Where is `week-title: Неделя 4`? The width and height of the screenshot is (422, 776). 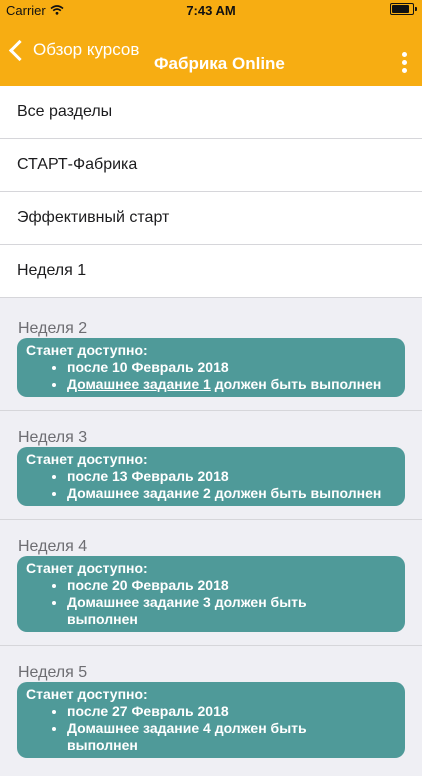 week-title: Неделя 4 is located at coordinates (53, 546).